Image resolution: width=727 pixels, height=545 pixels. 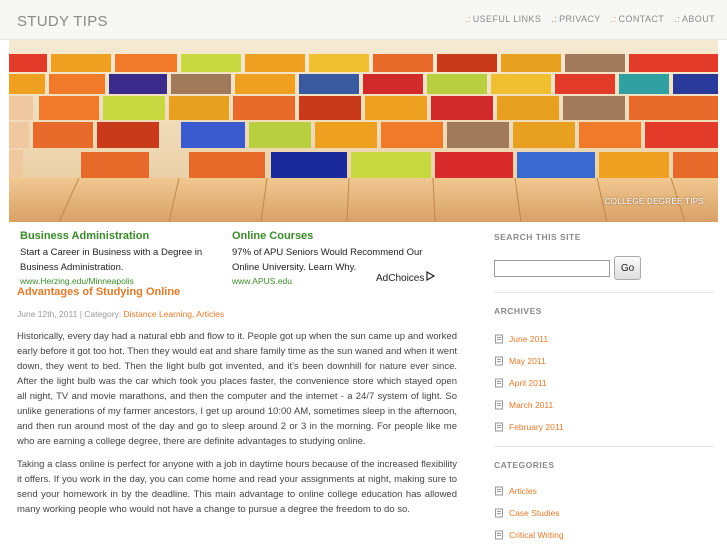 I want to click on list-item: April 2011, so click(x=604, y=383).